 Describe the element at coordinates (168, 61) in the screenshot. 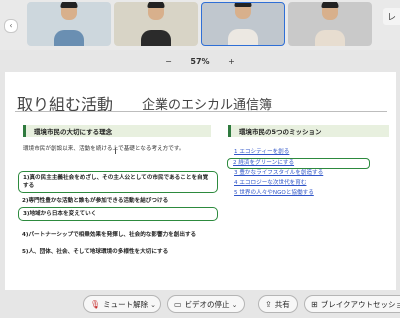

I see `zoom-out-button: −` at that location.